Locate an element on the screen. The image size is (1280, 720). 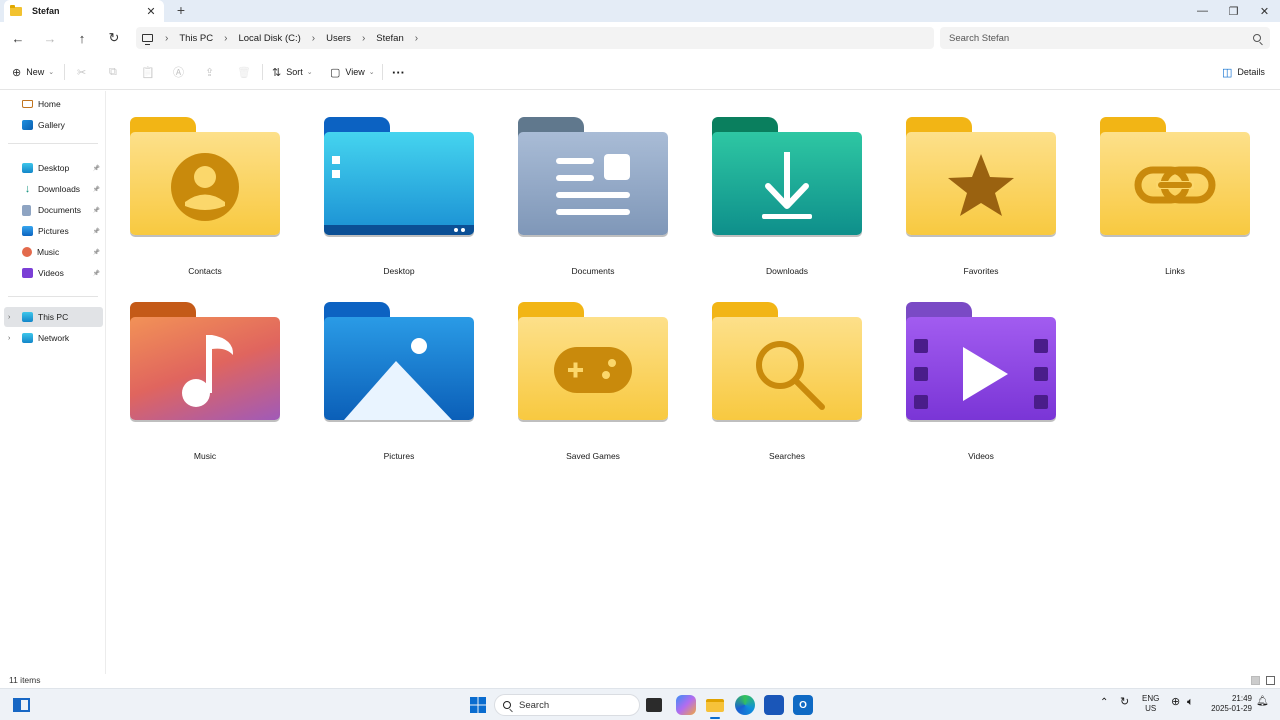
start-button is located at coordinates (478, 705).